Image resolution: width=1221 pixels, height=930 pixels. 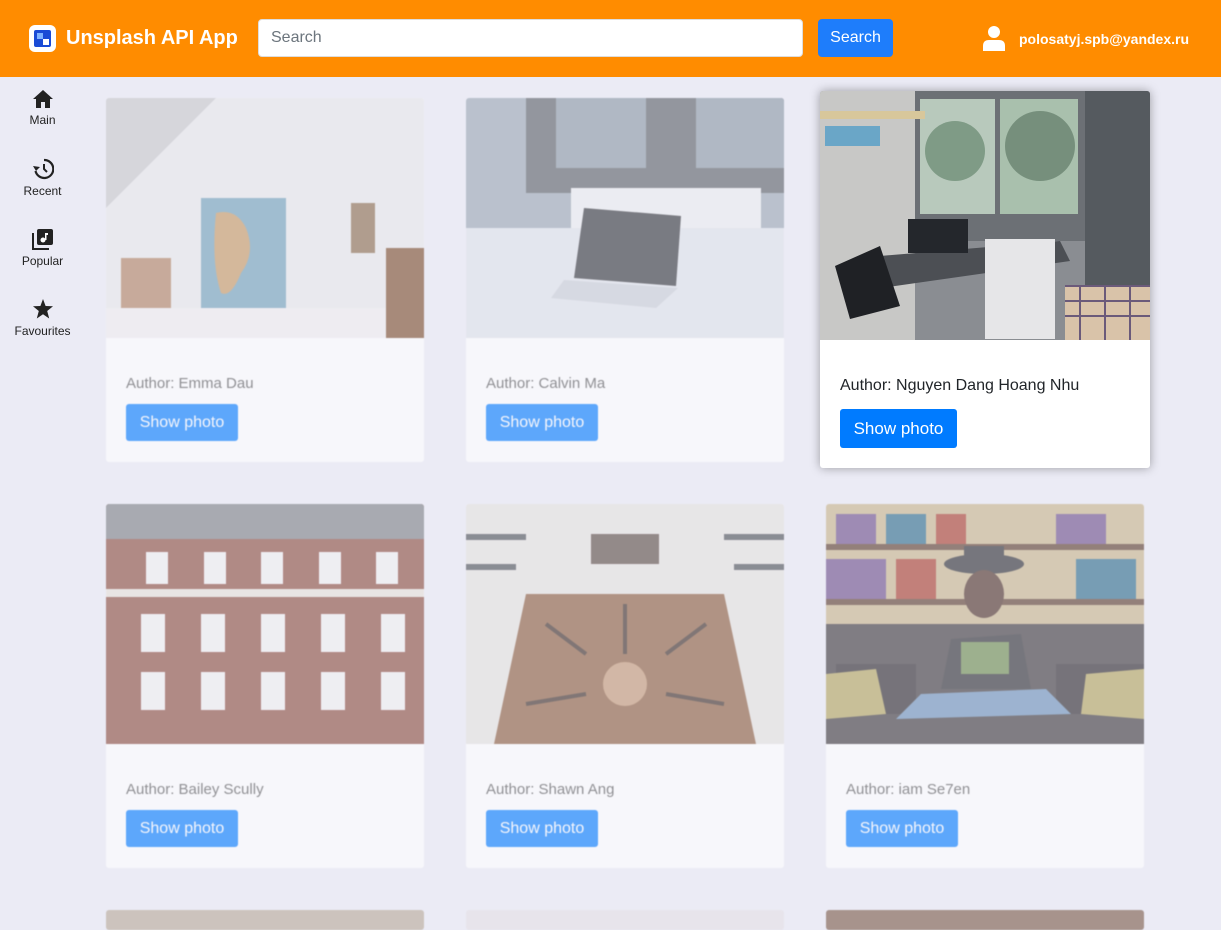 I want to click on sidebar-item-label: Popular, so click(x=42, y=261).